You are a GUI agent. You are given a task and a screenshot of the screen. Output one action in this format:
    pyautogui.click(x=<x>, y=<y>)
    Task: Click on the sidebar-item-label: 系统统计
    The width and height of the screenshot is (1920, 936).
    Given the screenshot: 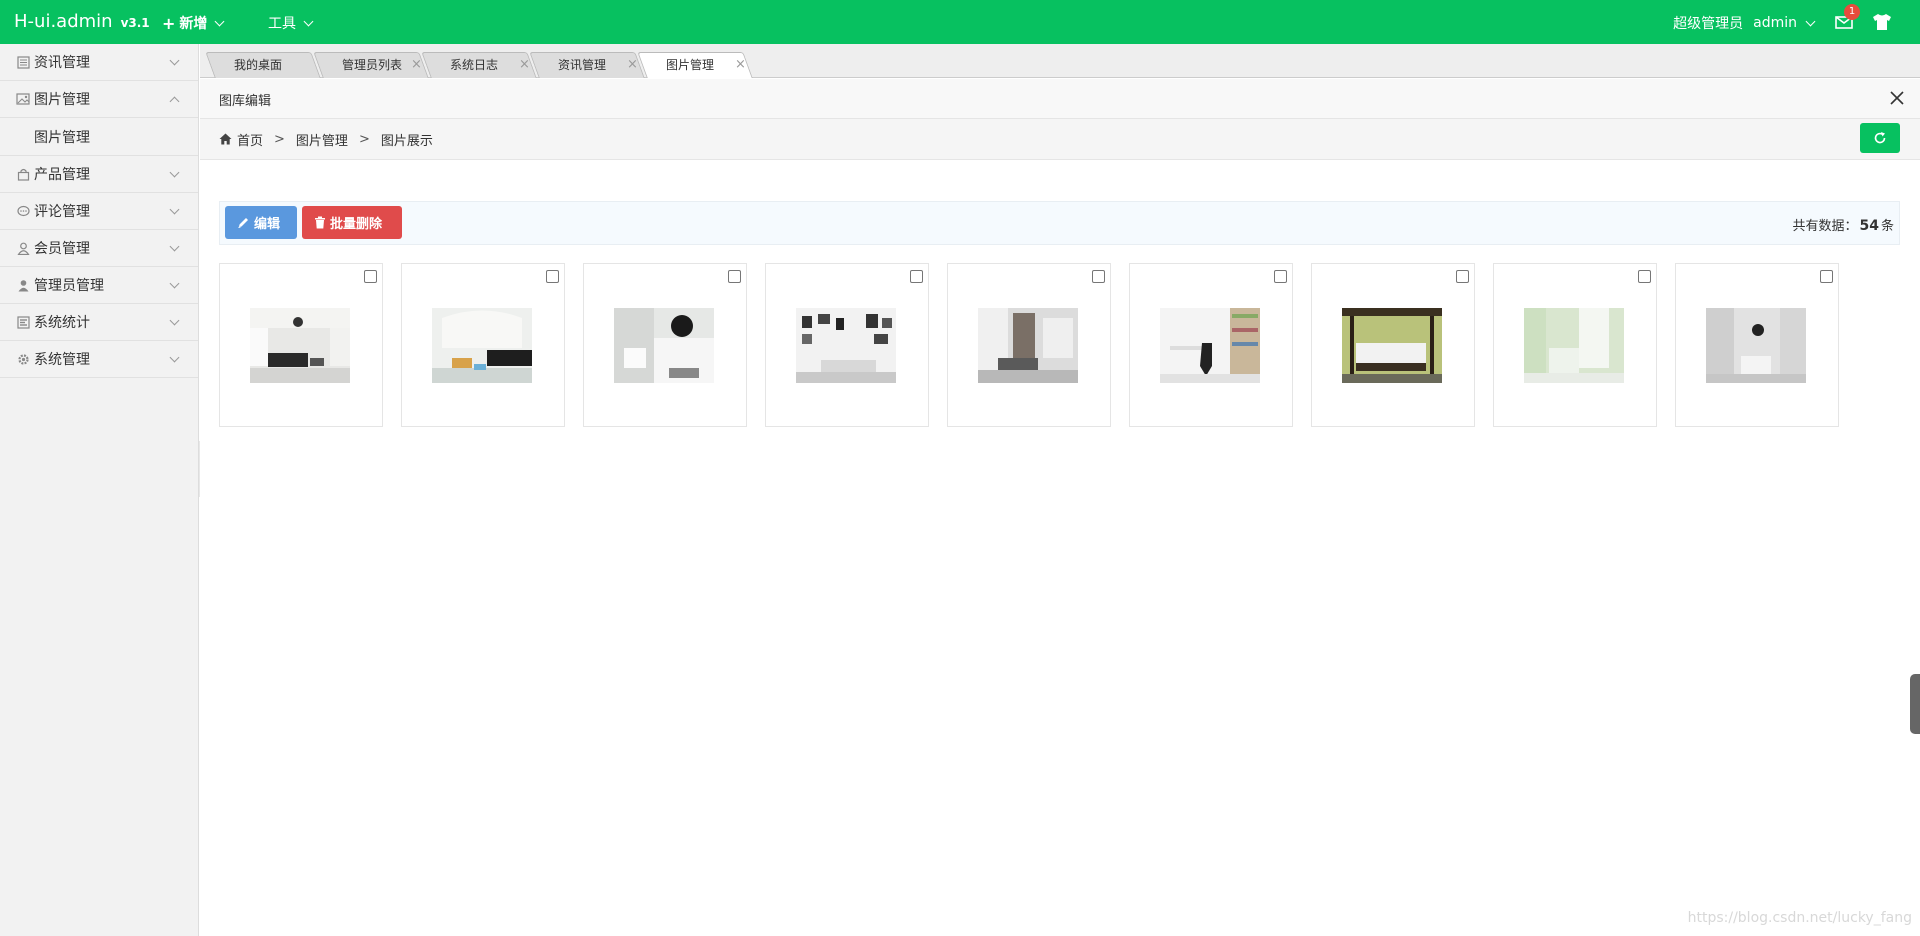 What is the action you would take?
    pyautogui.click(x=62, y=323)
    